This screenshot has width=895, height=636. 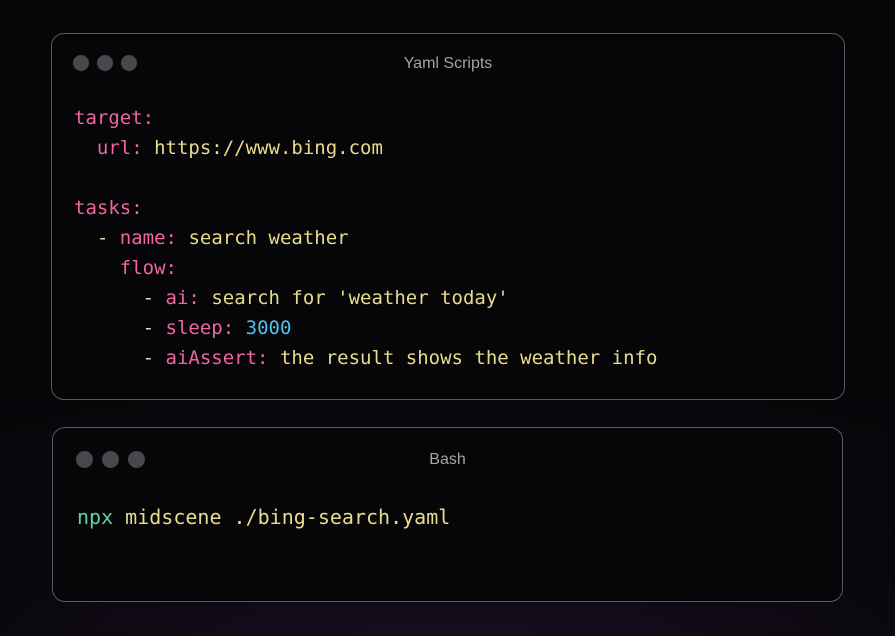 I want to click on bash-window-titlebar: Bash, so click(x=447, y=458).